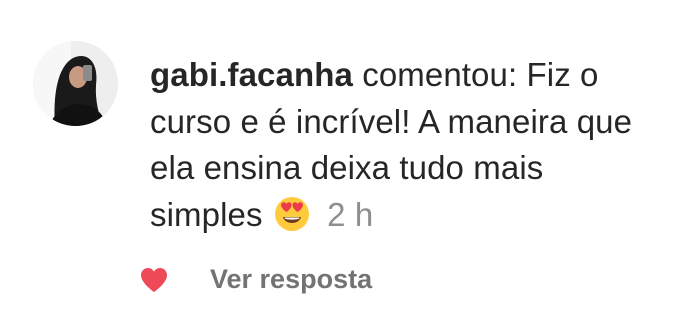  I want to click on username-link: gabi.facanha, so click(251, 74).